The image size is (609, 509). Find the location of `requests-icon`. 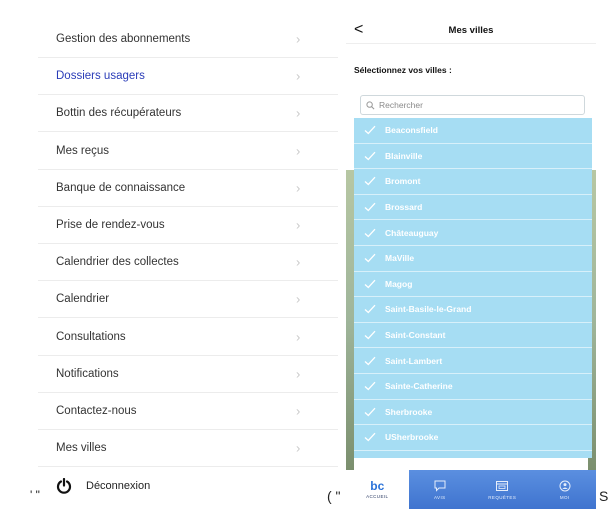

requests-icon is located at coordinates (502, 485).